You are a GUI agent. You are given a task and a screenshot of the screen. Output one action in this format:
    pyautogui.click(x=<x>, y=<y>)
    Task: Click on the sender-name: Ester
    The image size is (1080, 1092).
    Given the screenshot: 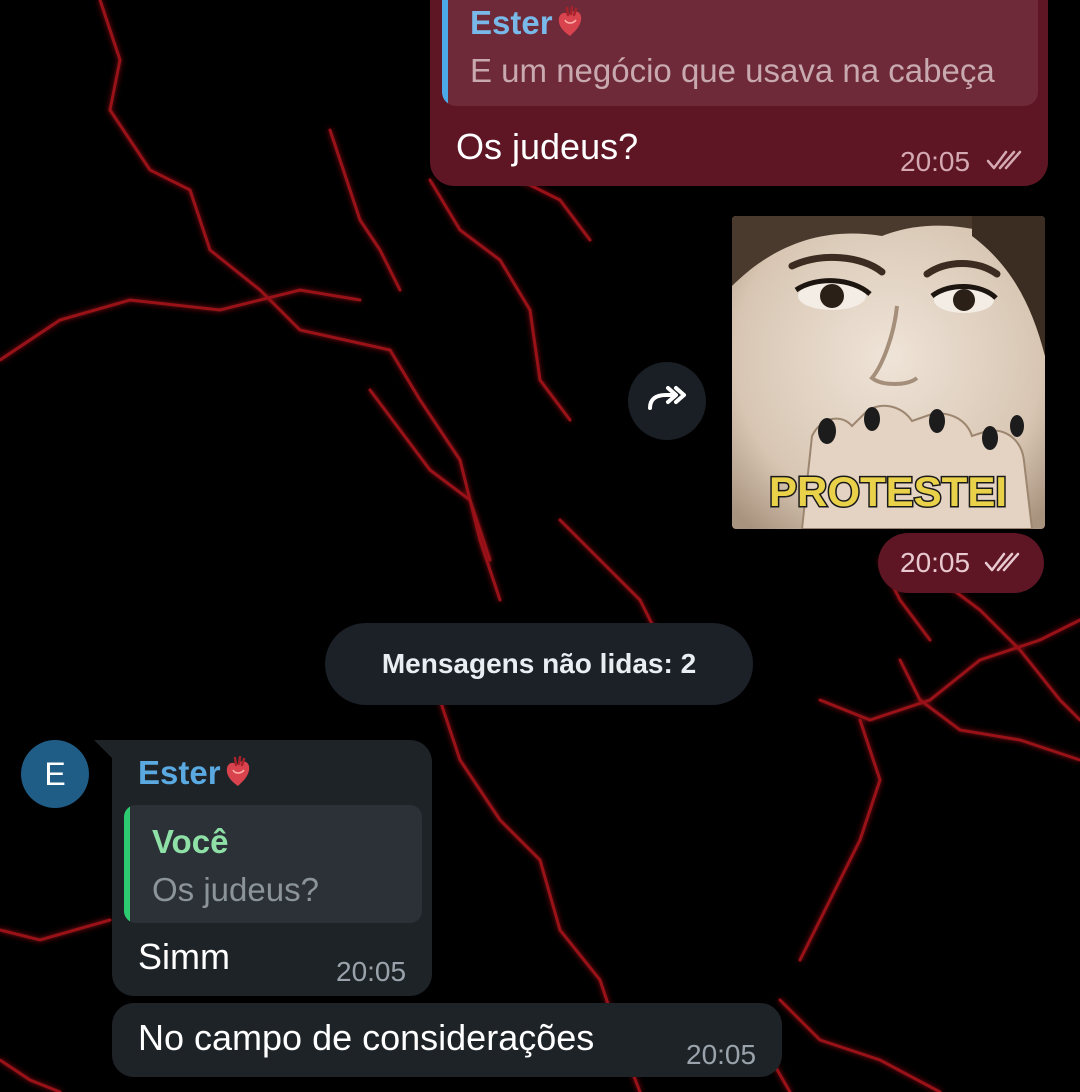 What is the action you would take?
    pyautogui.click(x=179, y=772)
    